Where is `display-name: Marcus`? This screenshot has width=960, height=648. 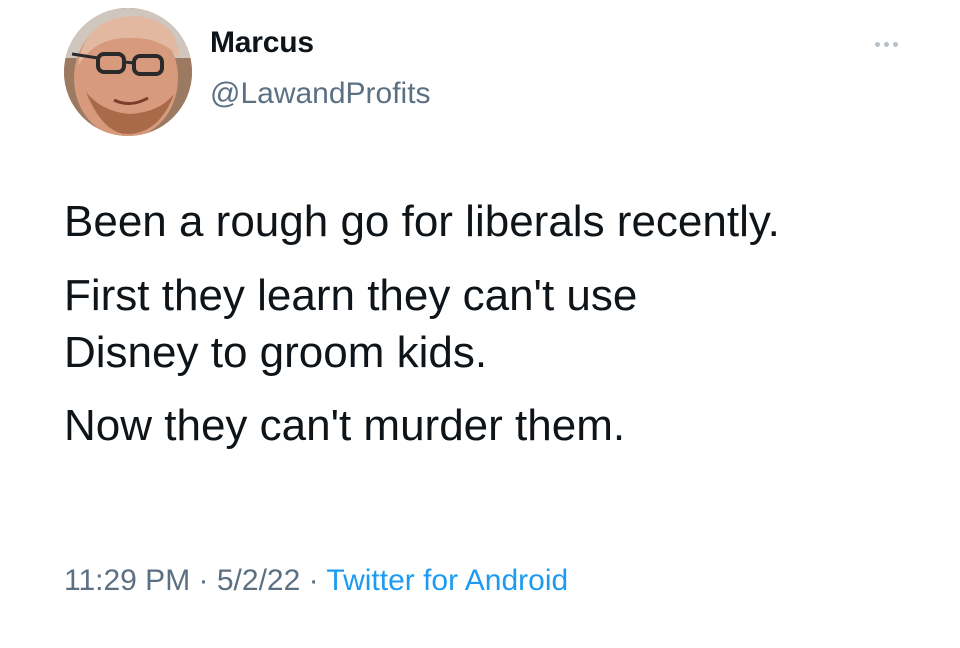 display-name: Marcus is located at coordinates (262, 43).